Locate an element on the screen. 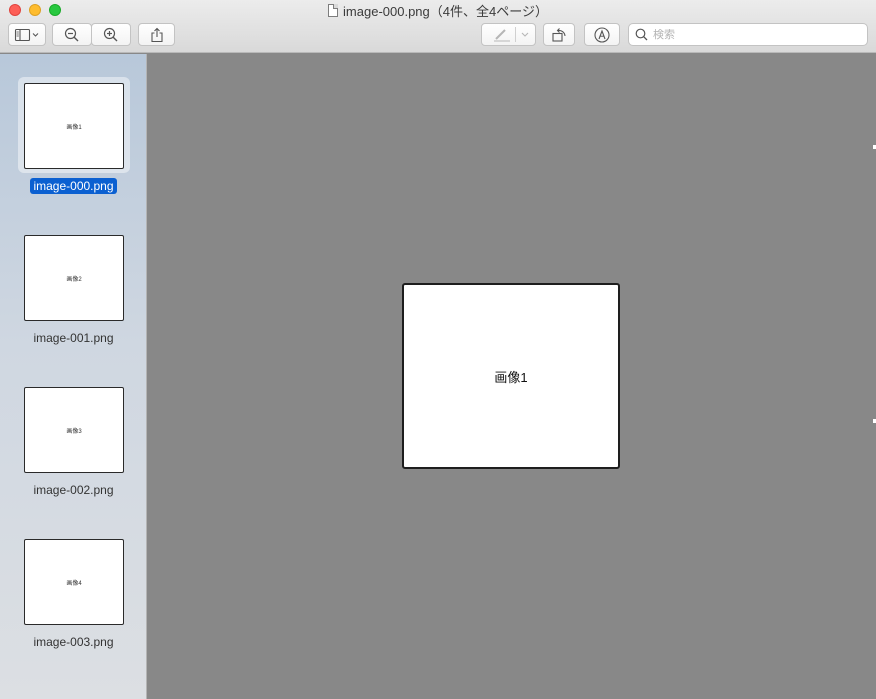 Image resolution: width=876 pixels, height=699 pixels. thumbnail-filename-text: image-001.png is located at coordinates (73, 338).